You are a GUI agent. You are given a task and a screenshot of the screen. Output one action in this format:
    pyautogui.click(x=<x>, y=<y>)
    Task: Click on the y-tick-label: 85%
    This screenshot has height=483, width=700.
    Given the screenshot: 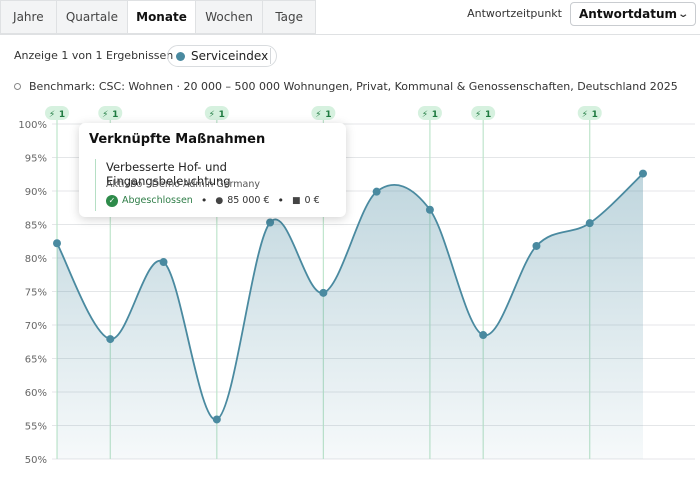 What is the action you would take?
    pyautogui.click(x=36, y=226)
    